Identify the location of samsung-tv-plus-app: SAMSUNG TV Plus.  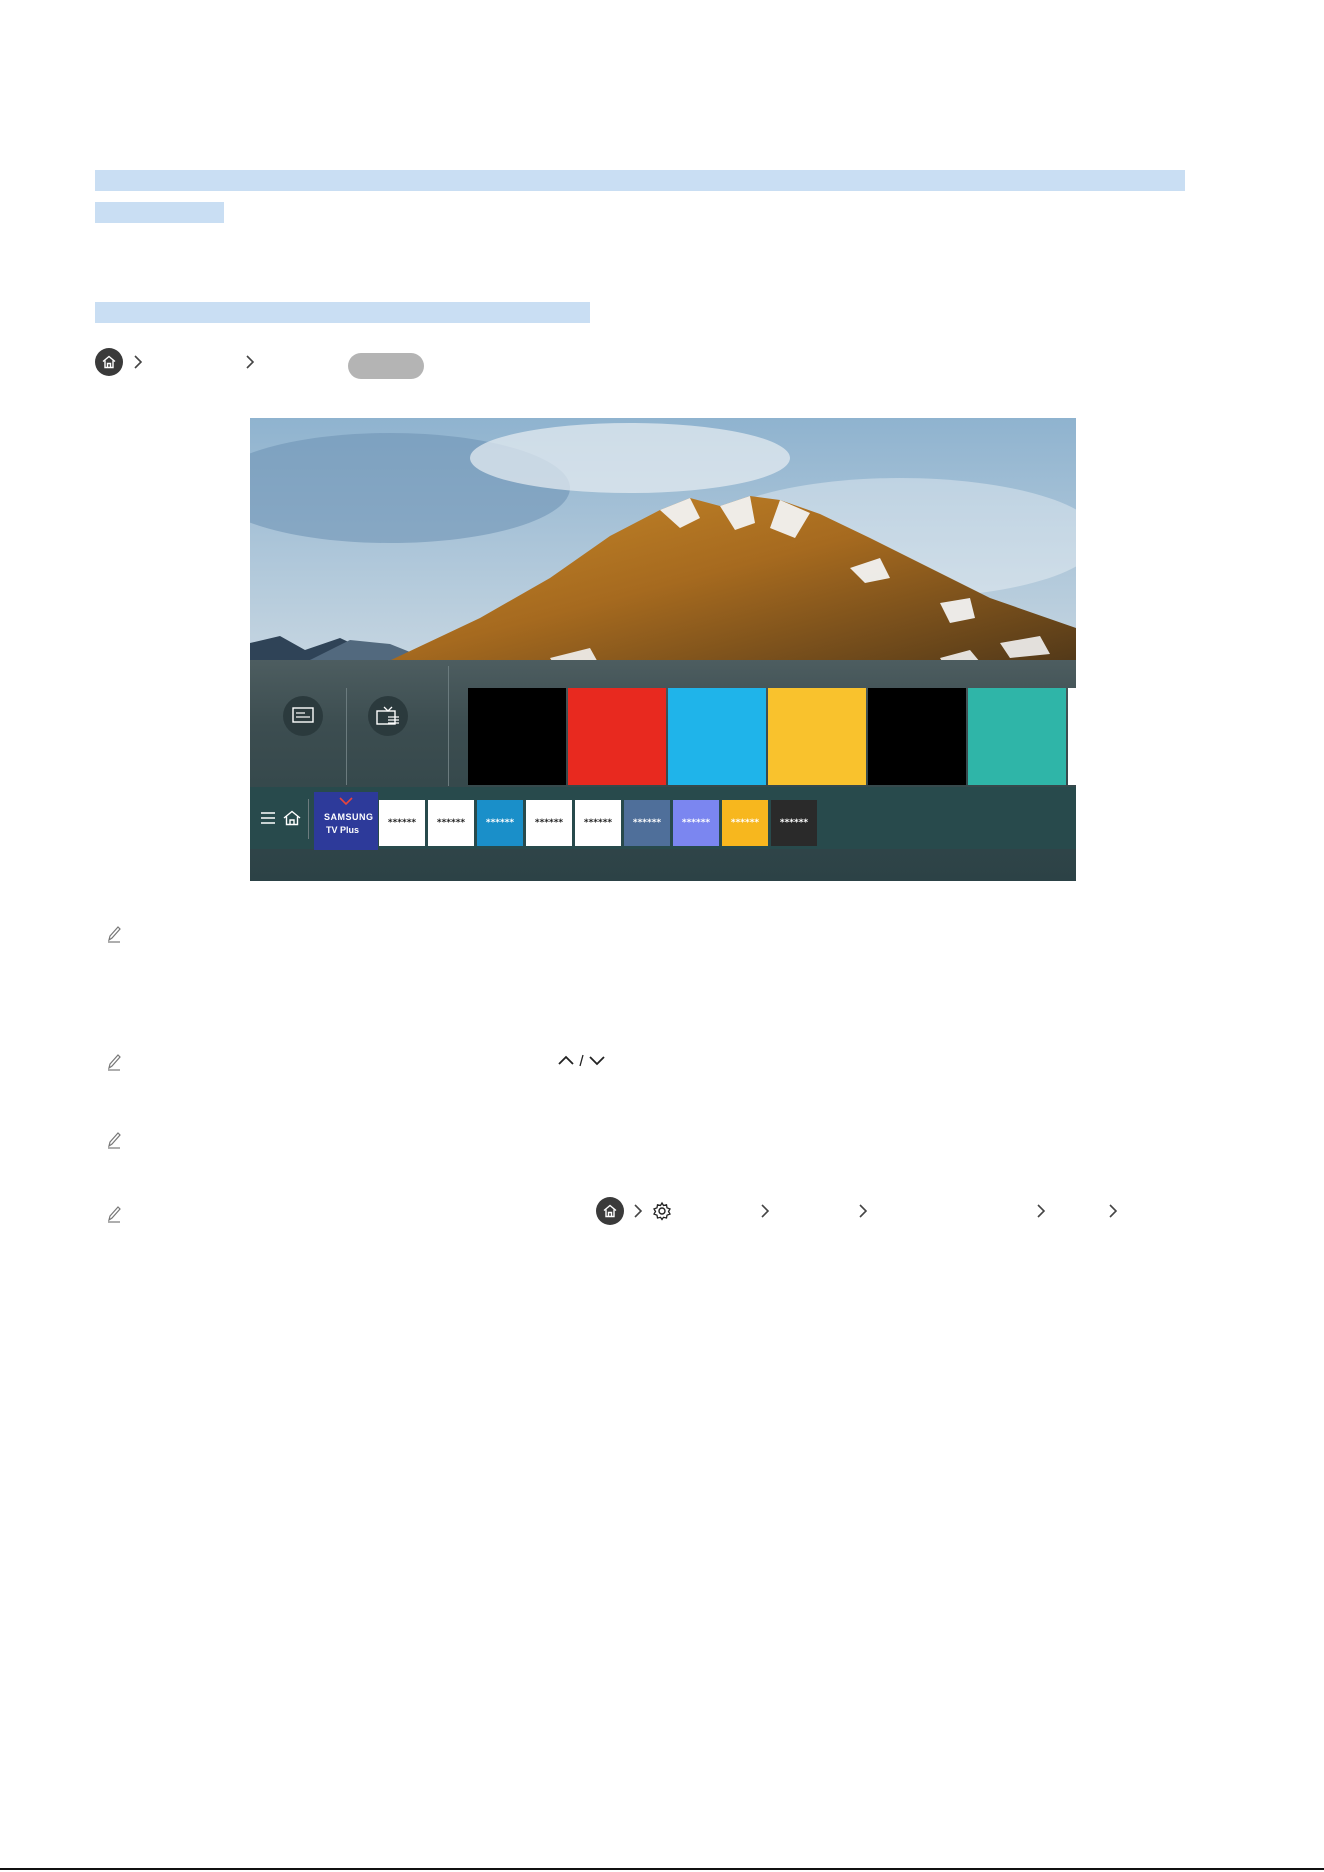
(346, 821).